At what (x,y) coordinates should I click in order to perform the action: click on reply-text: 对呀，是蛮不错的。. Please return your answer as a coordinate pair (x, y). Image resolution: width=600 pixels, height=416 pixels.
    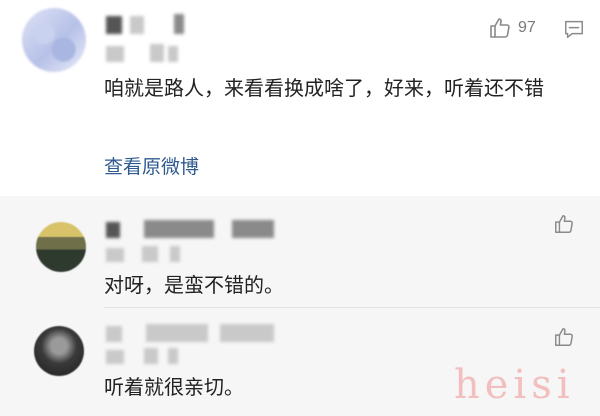
    Looking at the image, I should click on (194, 285).